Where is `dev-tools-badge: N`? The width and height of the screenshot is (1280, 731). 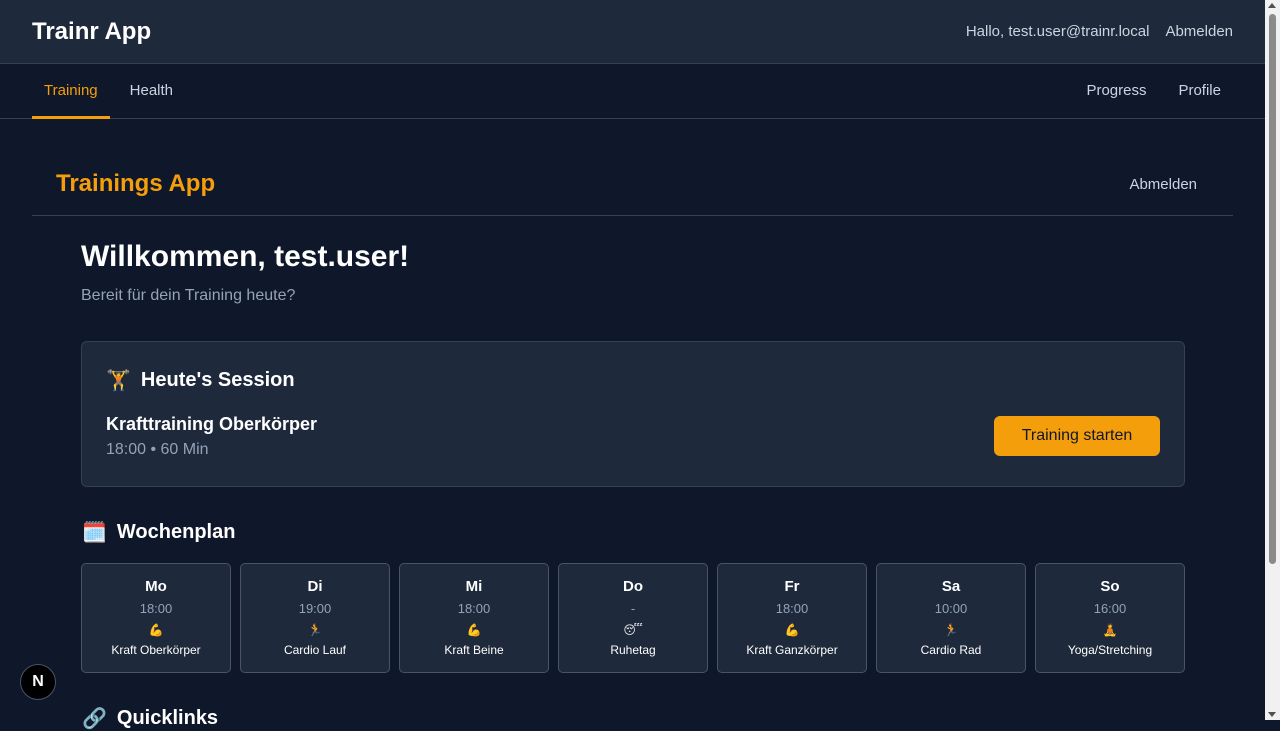 dev-tools-badge: N is located at coordinates (38, 682).